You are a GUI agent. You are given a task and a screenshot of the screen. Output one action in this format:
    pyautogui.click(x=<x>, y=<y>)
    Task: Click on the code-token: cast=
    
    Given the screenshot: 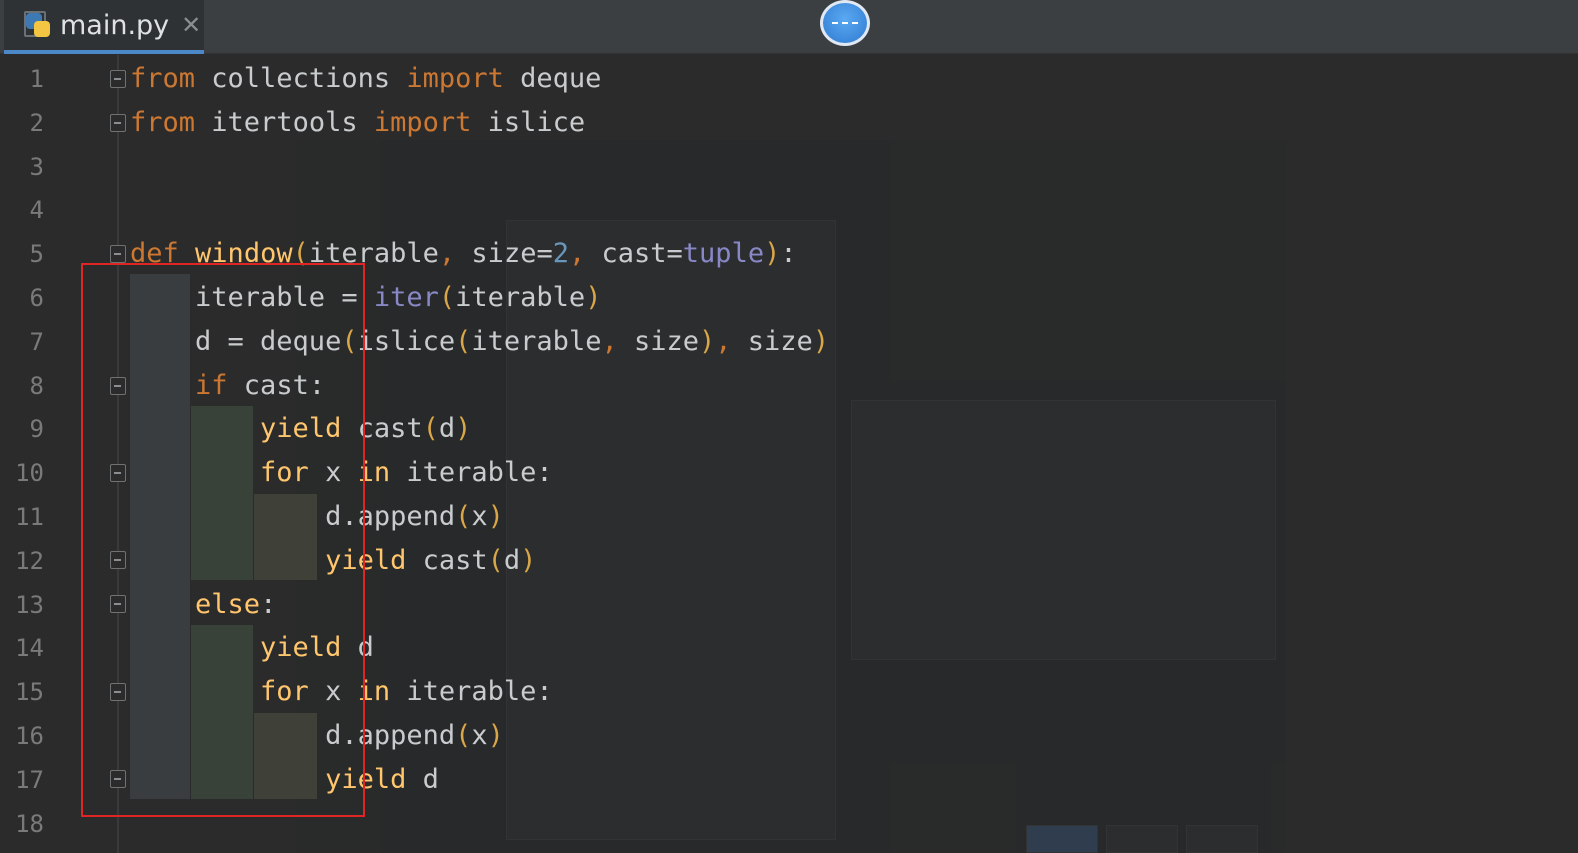 What is the action you would take?
    pyautogui.click(x=634, y=254)
    